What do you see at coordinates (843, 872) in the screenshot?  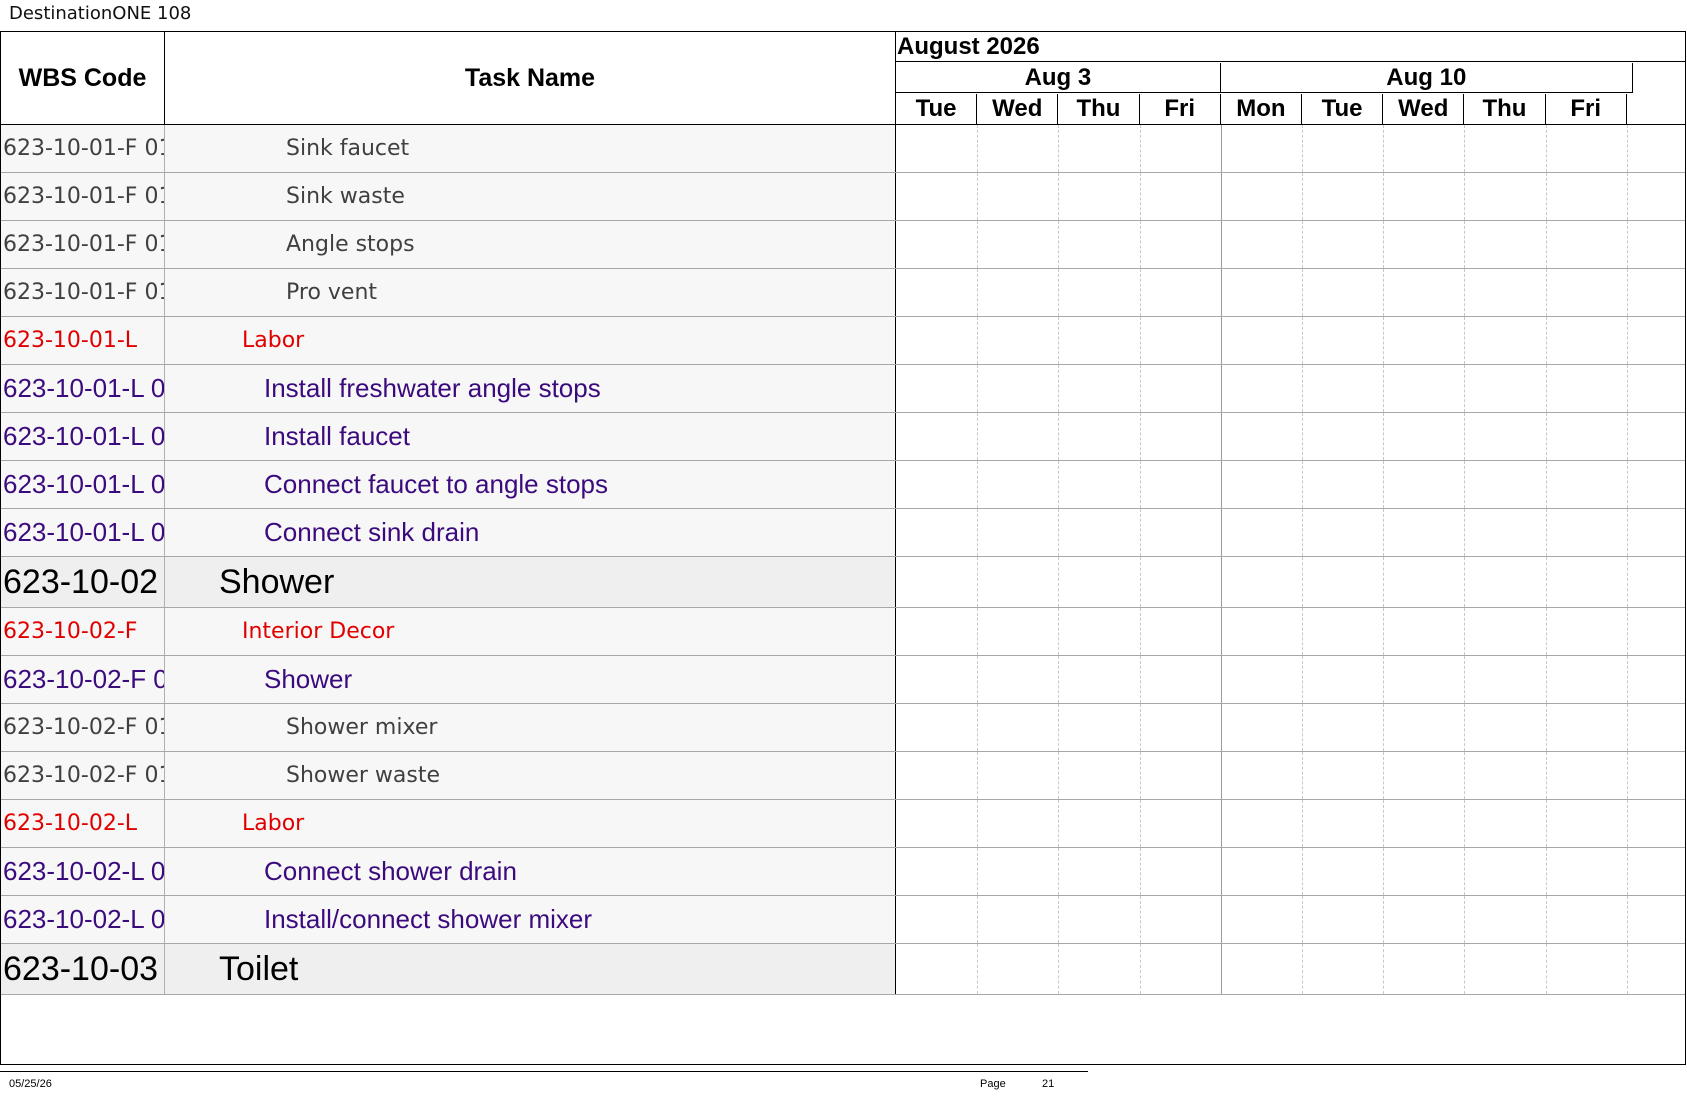 I see `task-row: 623-10-02-L 0 Connect shower drain` at bounding box center [843, 872].